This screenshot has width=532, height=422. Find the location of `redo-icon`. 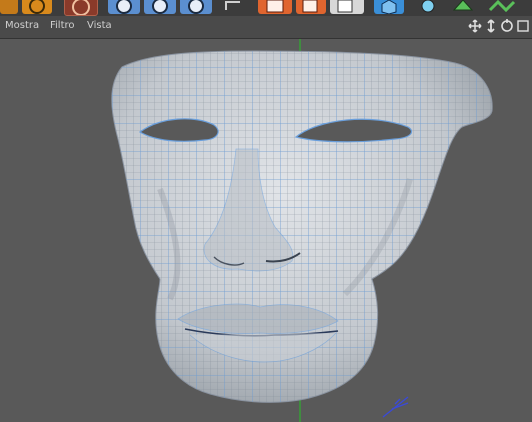

redo-icon is located at coordinates (37, 7).